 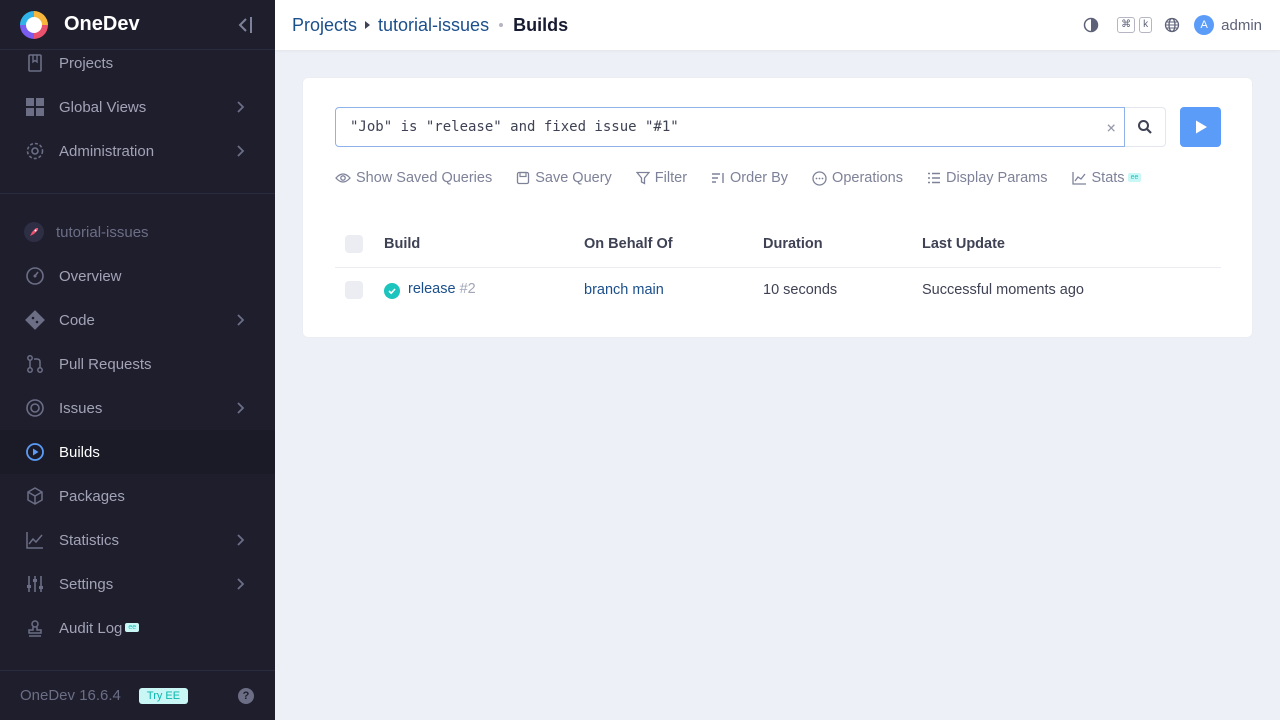 I want to click on nav-item-audit-log: Audit Log ee, so click(x=137, y=628).